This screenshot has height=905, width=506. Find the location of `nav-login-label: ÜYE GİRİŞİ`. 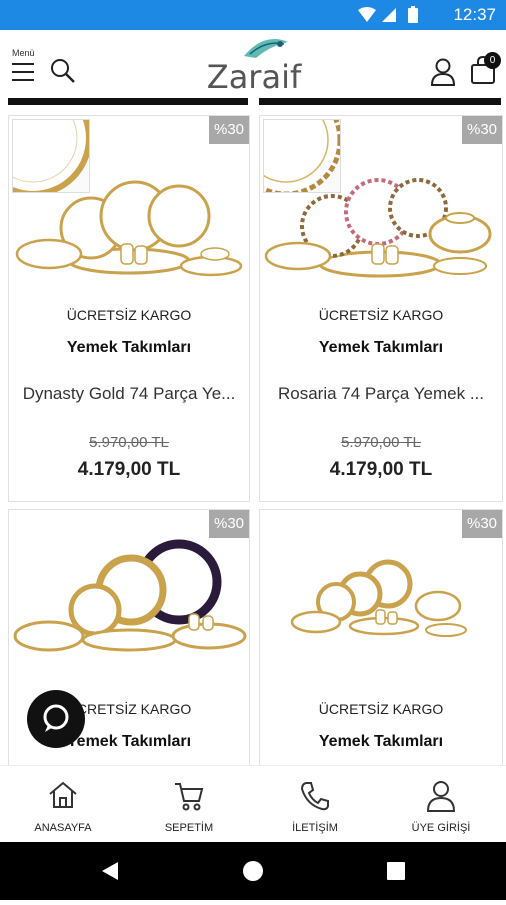

nav-login-label: ÜYE GİRİŞİ is located at coordinates (441, 828).